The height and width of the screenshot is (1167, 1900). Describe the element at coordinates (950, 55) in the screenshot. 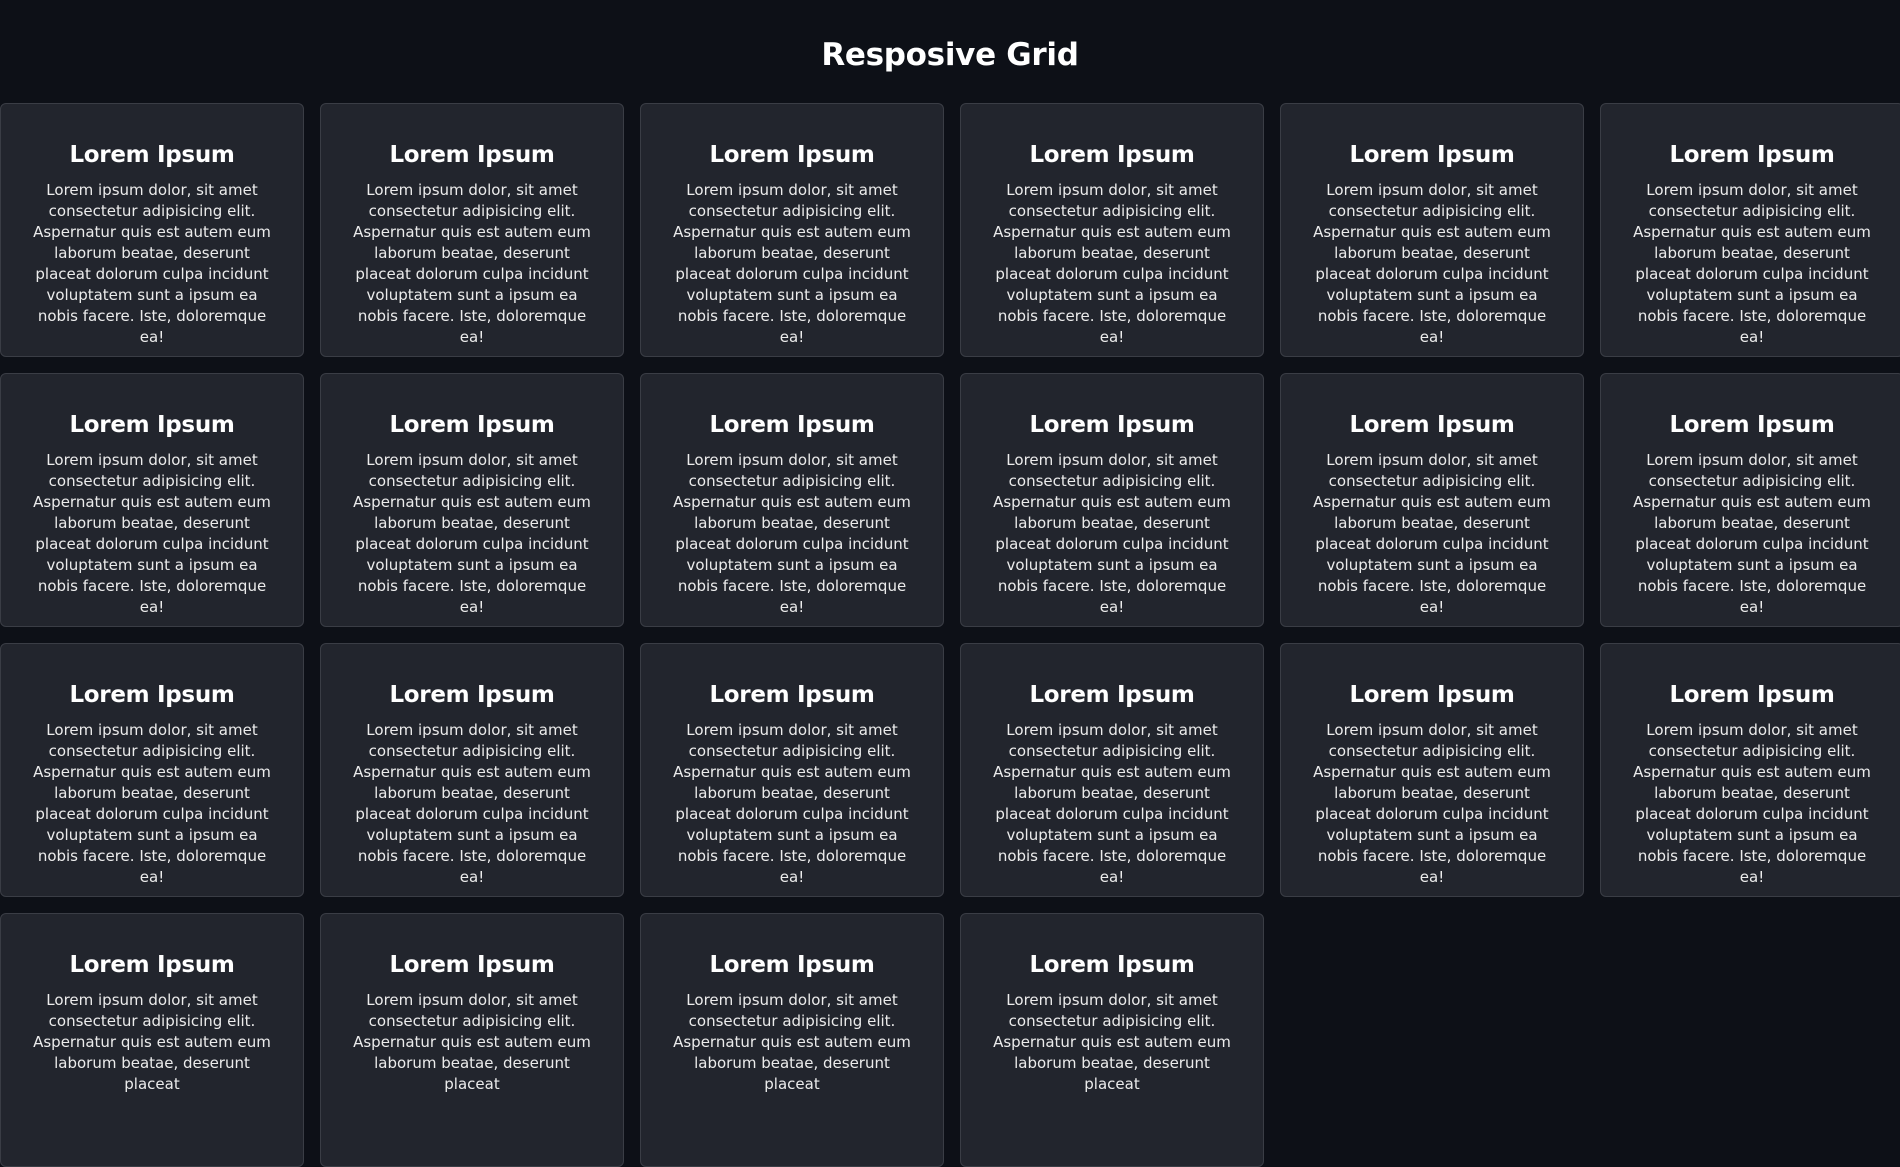

I see `page-title: Resposive Grid` at that location.